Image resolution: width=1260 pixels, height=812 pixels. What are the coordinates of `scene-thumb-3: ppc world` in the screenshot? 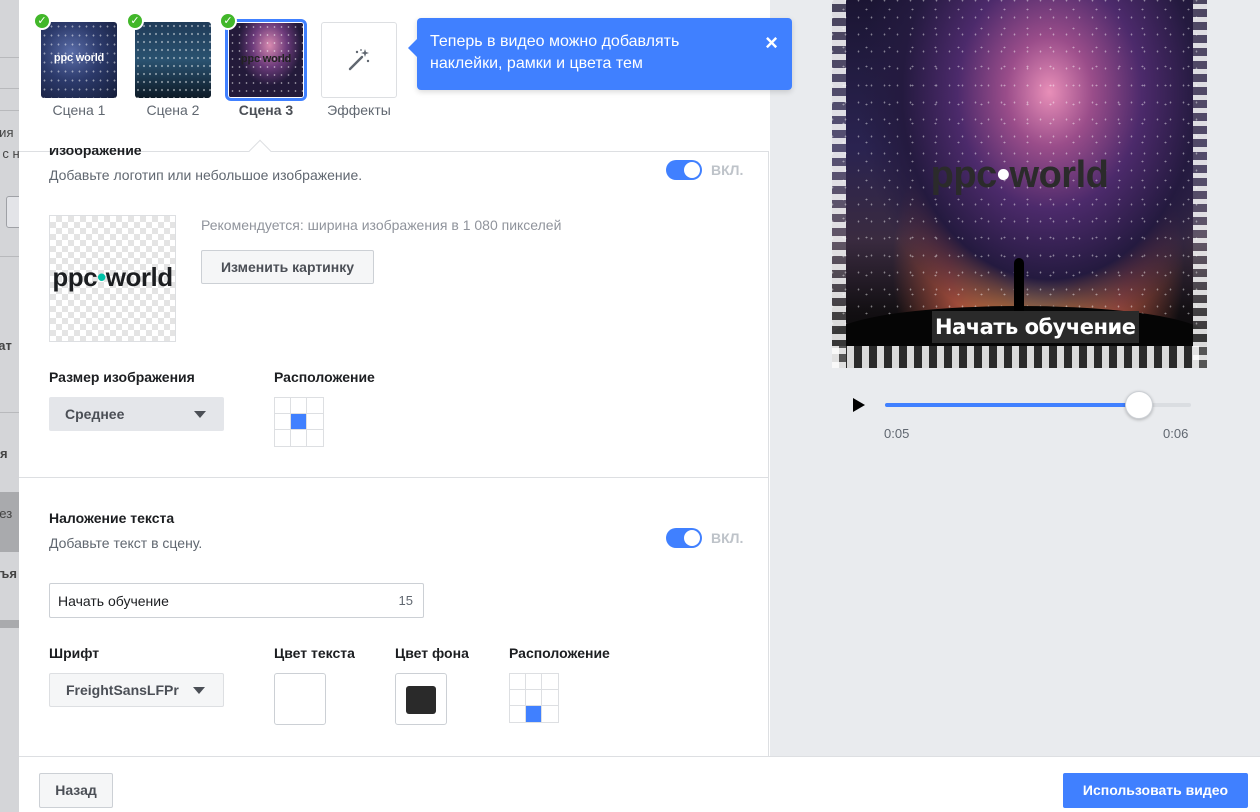 It's located at (266, 60).